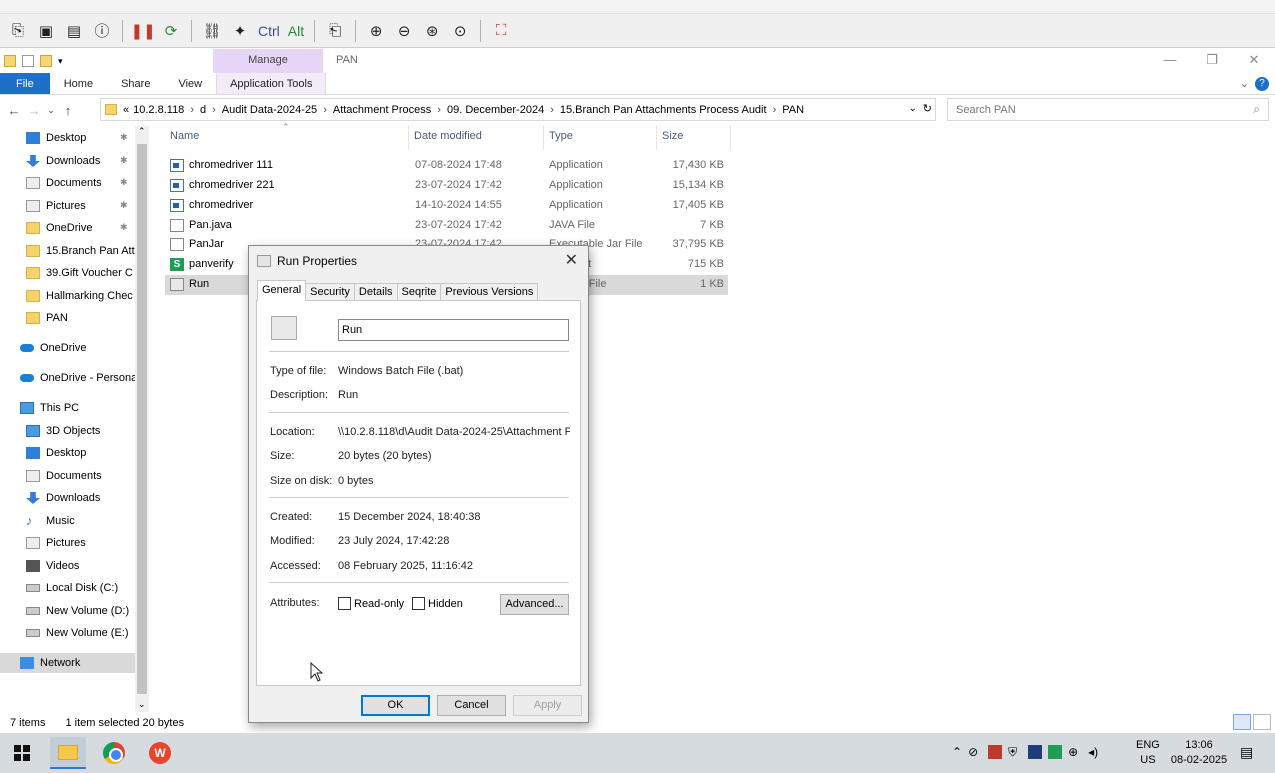 Image resolution: width=1275 pixels, height=773 pixels. What do you see at coordinates (1254, 60) in the screenshot?
I see `close-icon: ✕` at bounding box center [1254, 60].